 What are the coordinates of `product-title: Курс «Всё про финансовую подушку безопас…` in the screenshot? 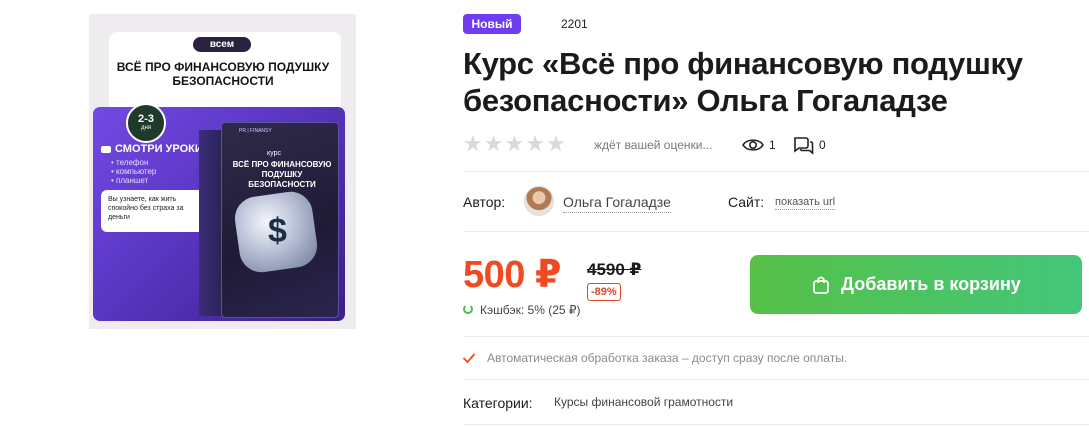 It's located at (743, 82).